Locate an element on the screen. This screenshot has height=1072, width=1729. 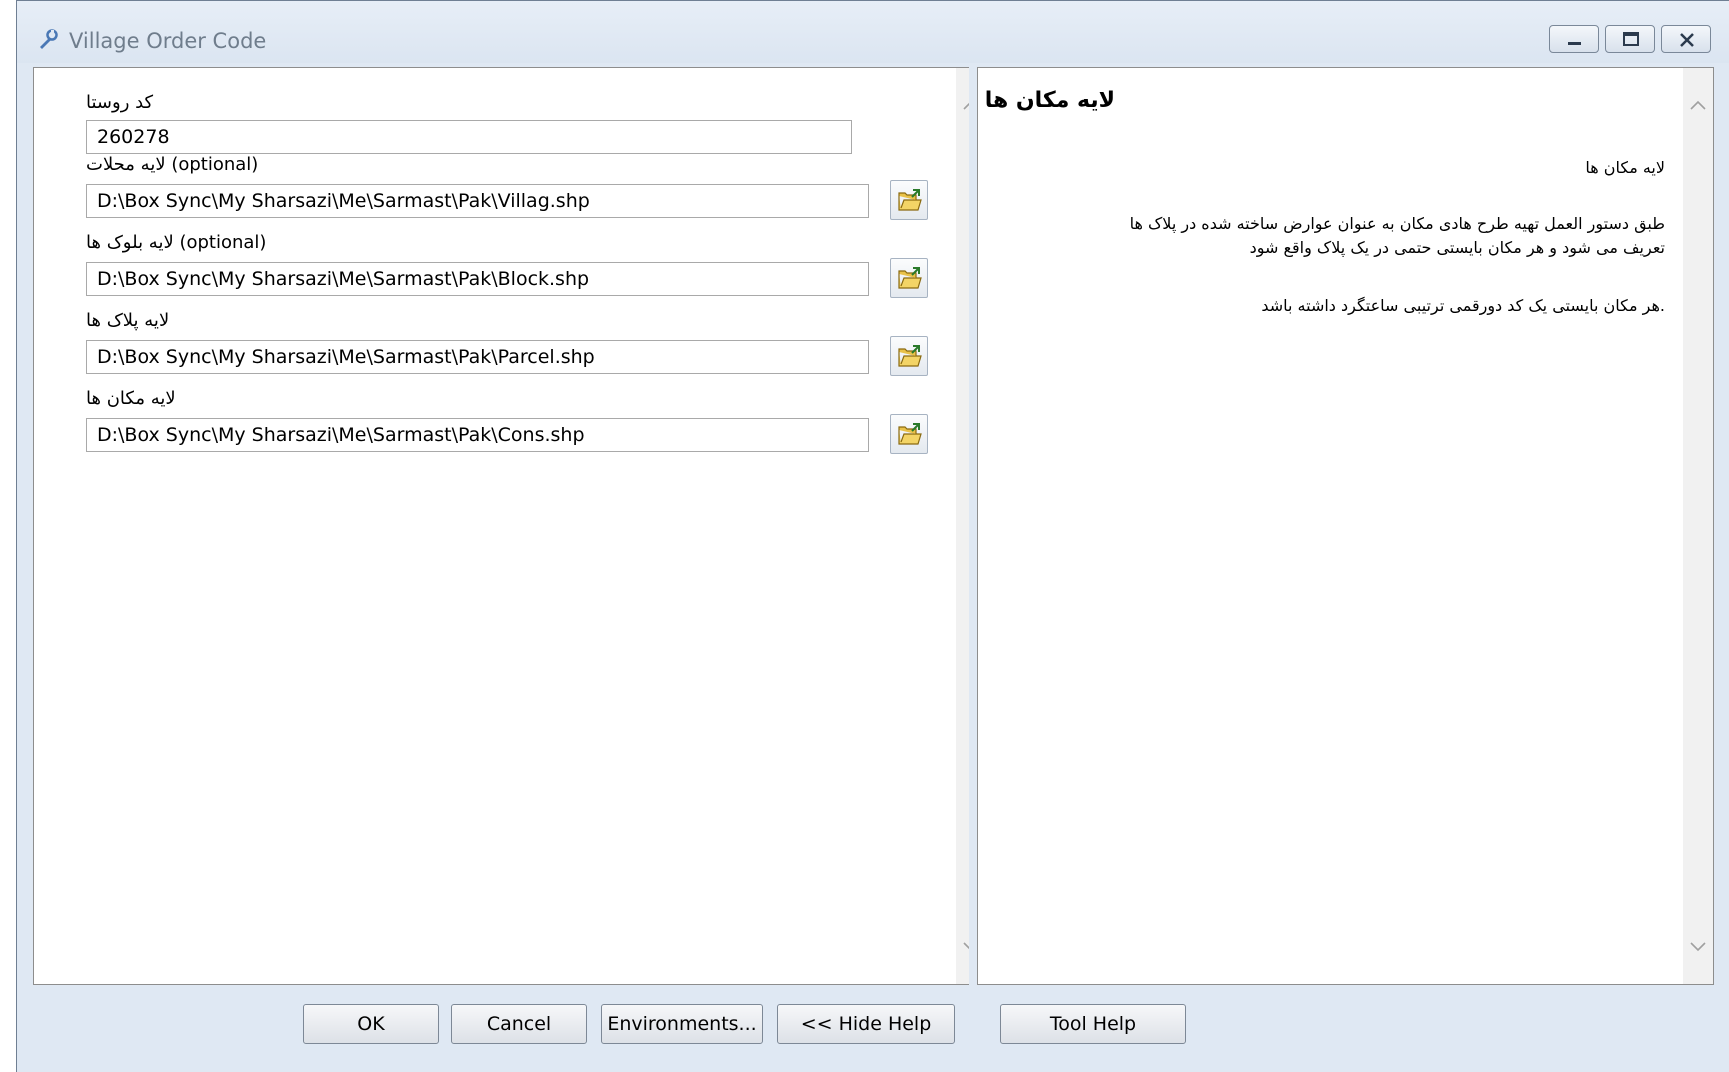
ok-button: OK is located at coordinates (371, 1024).